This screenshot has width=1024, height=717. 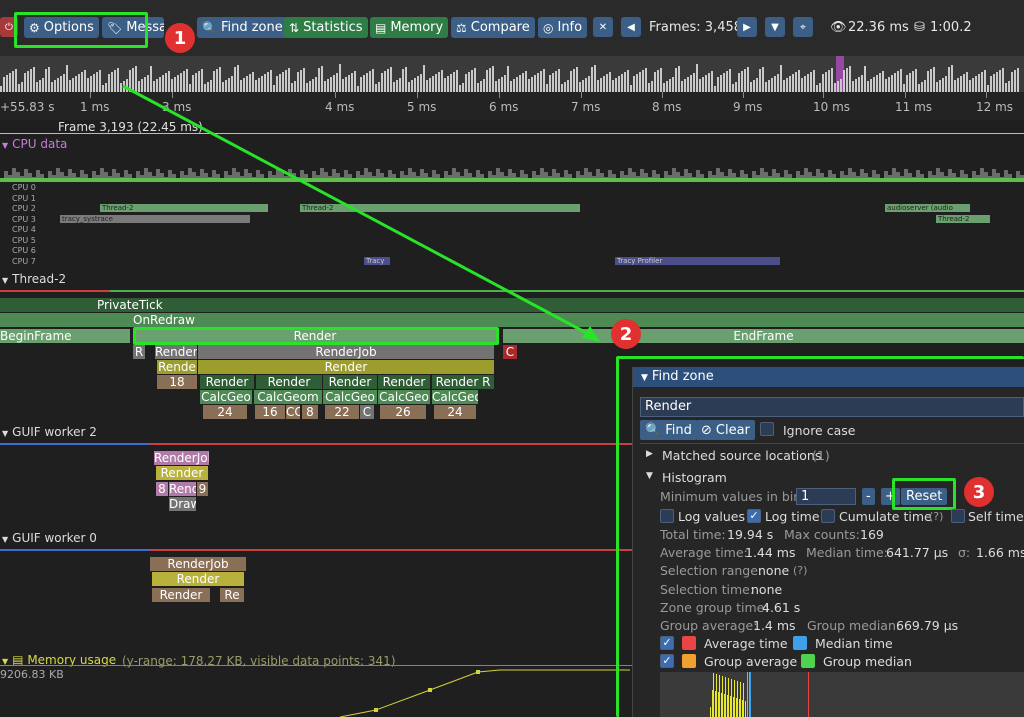 I want to click on group-median-label: Group median:, so click(x=854, y=625).